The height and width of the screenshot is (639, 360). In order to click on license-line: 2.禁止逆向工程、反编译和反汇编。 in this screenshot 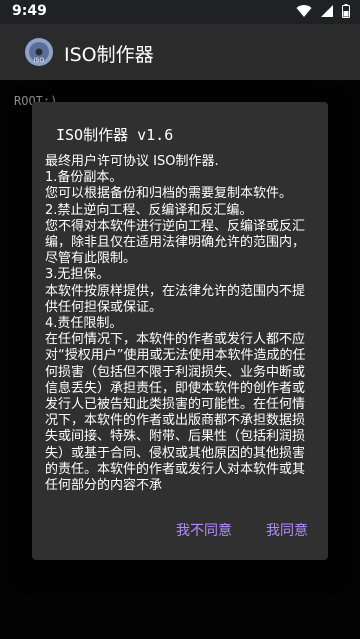, I will do `click(149, 210)`.